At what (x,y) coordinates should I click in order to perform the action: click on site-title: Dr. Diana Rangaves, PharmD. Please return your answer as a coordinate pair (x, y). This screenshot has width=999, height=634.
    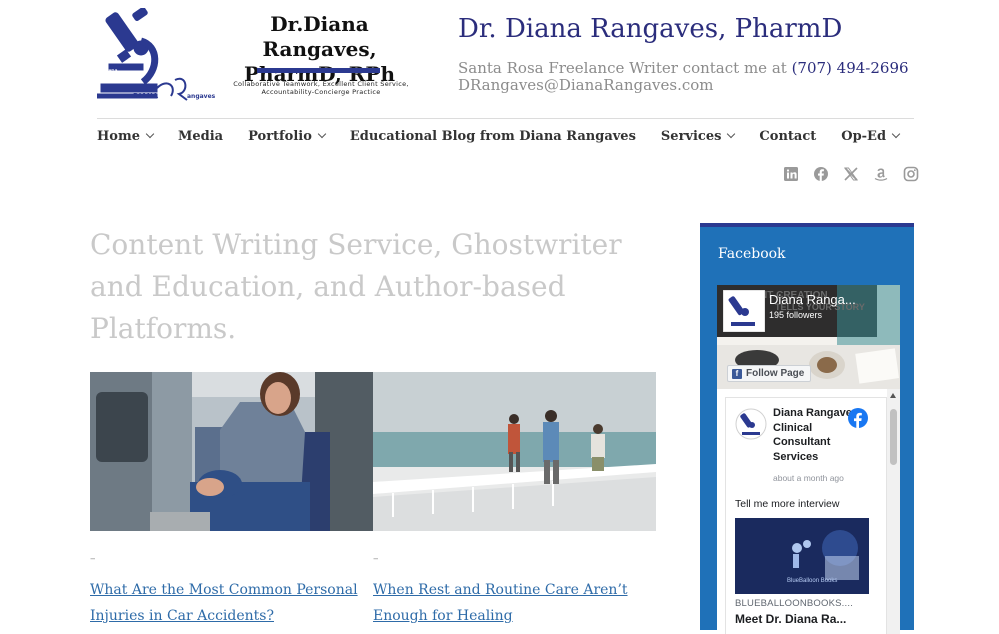
    Looking at the image, I should click on (650, 29).